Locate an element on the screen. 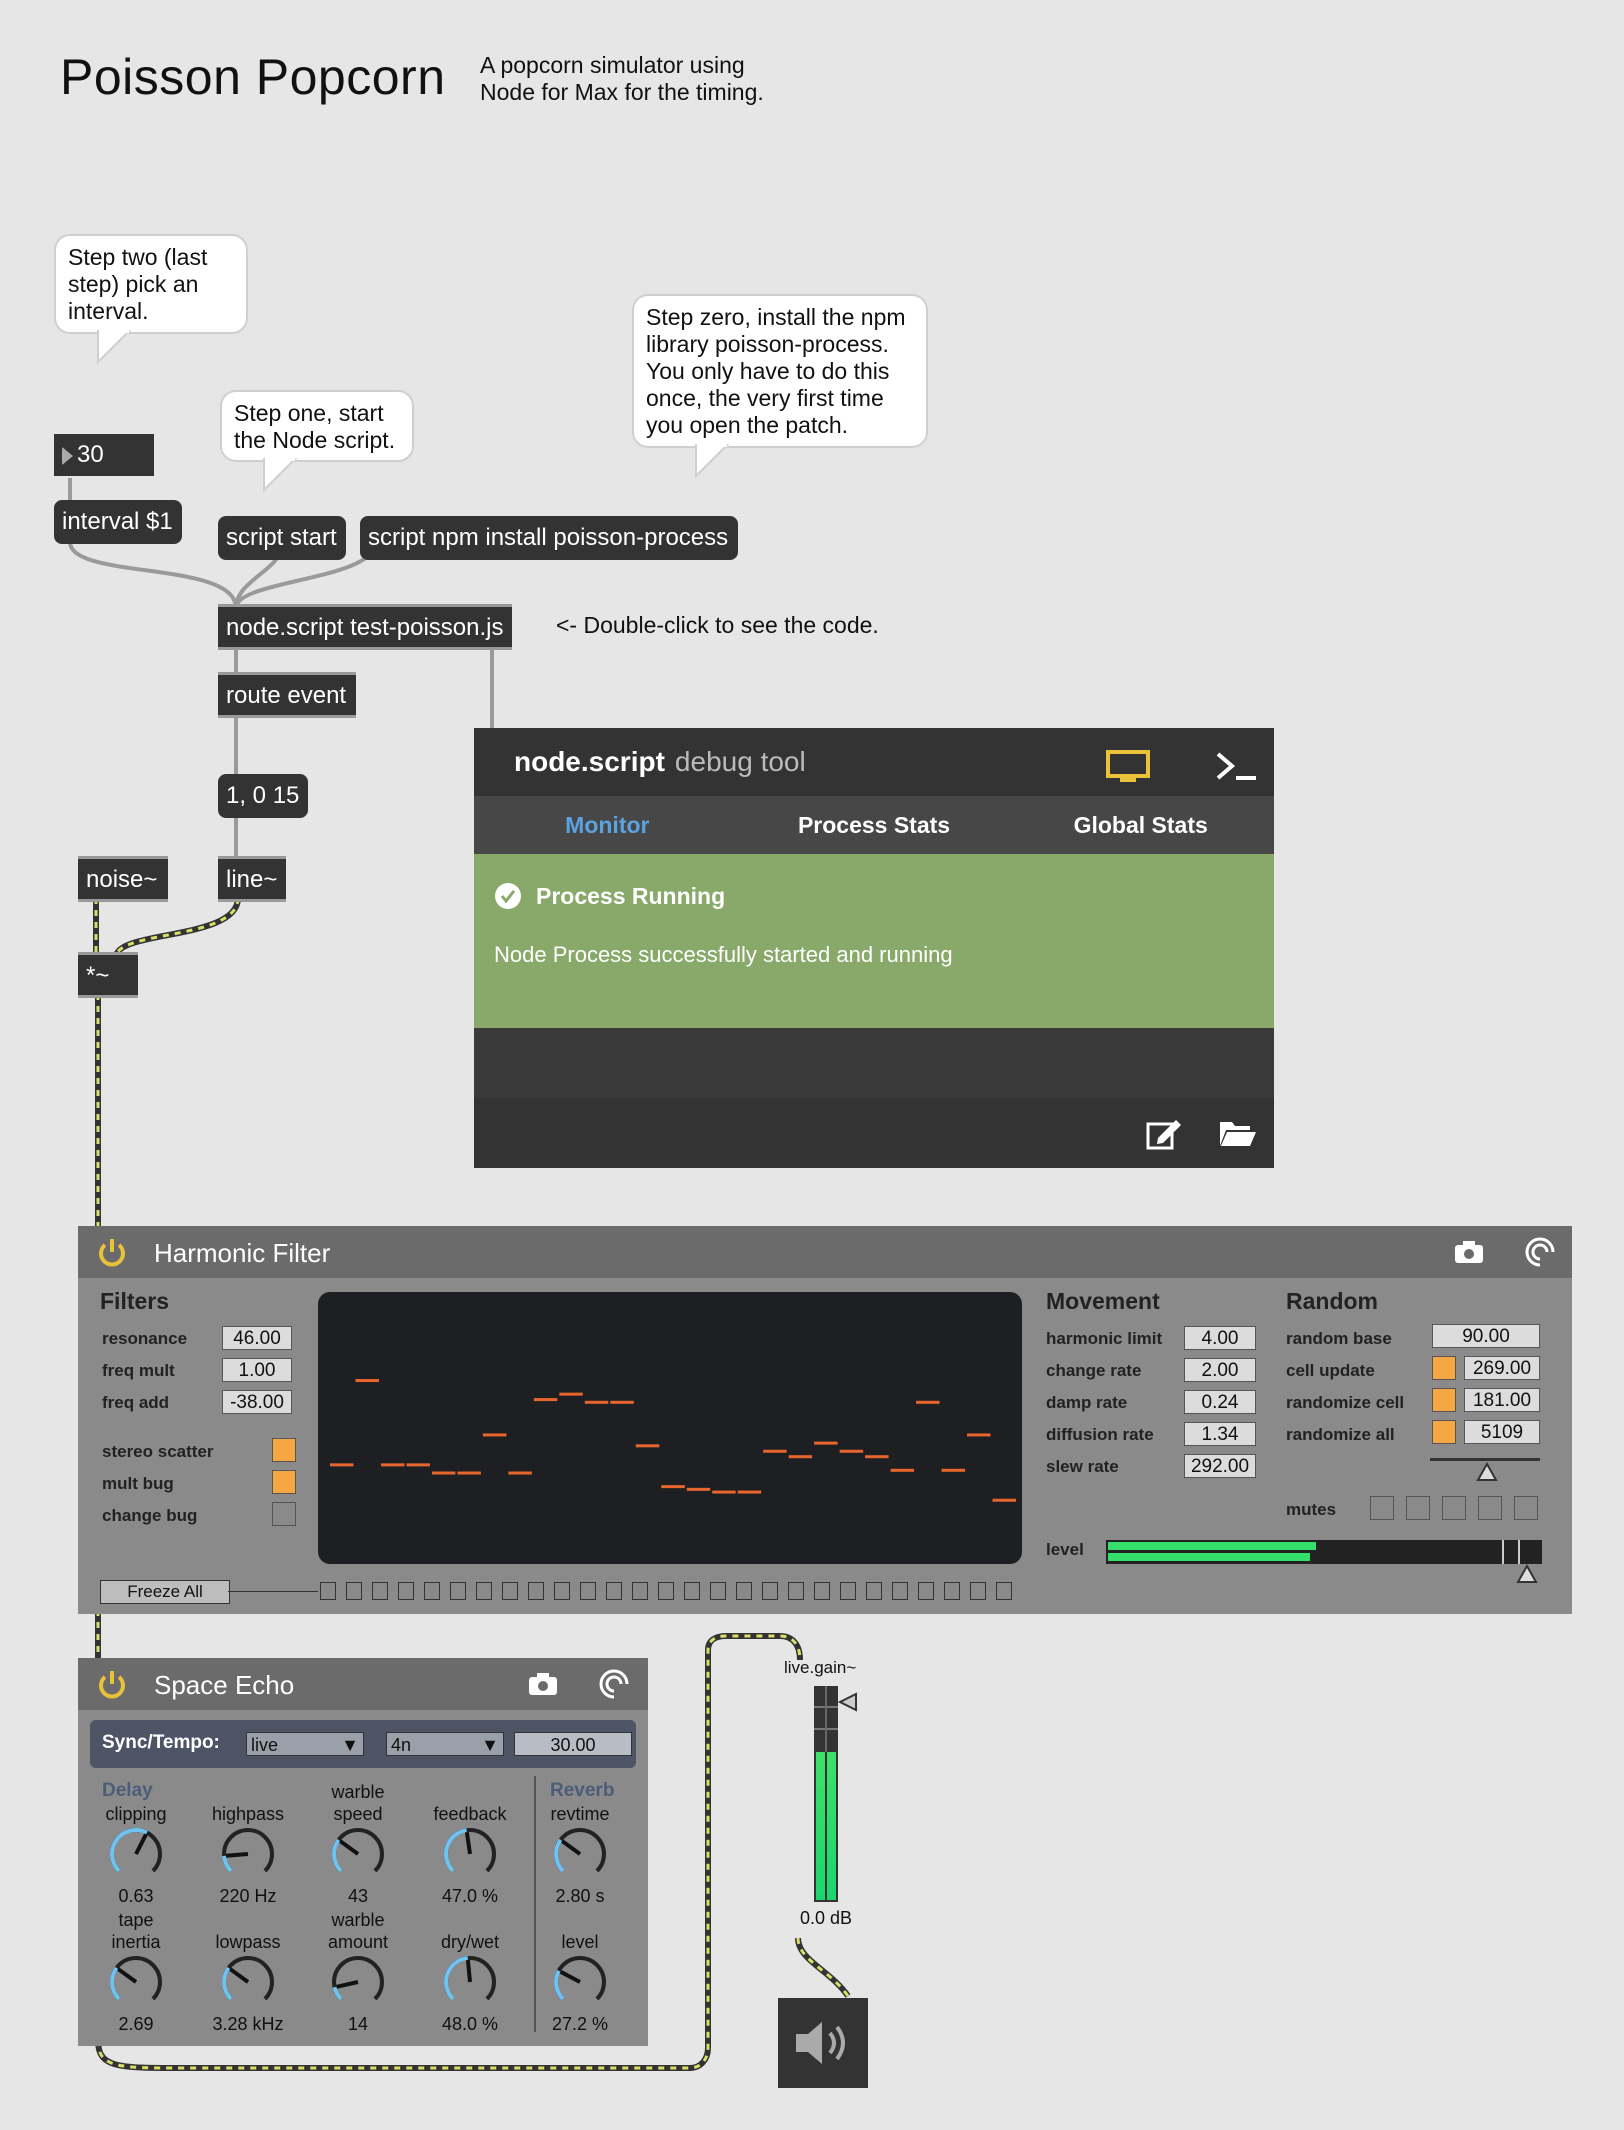 The image size is (1624, 2130). node-script-object: node.script test-poisson.js is located at coordinates (365, 627).